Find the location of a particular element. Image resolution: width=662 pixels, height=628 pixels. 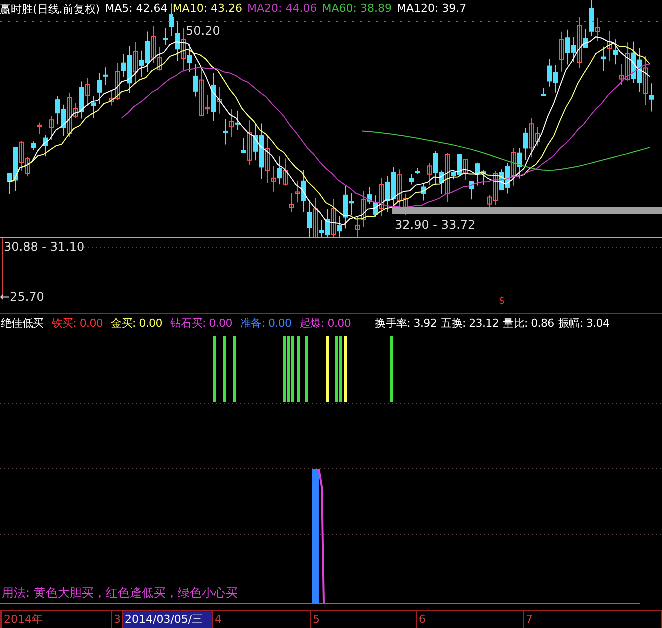

indicator-value: 起爆: 0.00 is located at coordinates (326, 323).